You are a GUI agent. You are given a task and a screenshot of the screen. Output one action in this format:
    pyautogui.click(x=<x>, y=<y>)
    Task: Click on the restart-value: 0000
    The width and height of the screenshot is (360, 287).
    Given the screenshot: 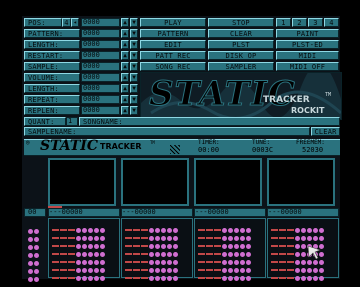 What is the action you would take?
    pyautogui.click(x=100, y=55)
    